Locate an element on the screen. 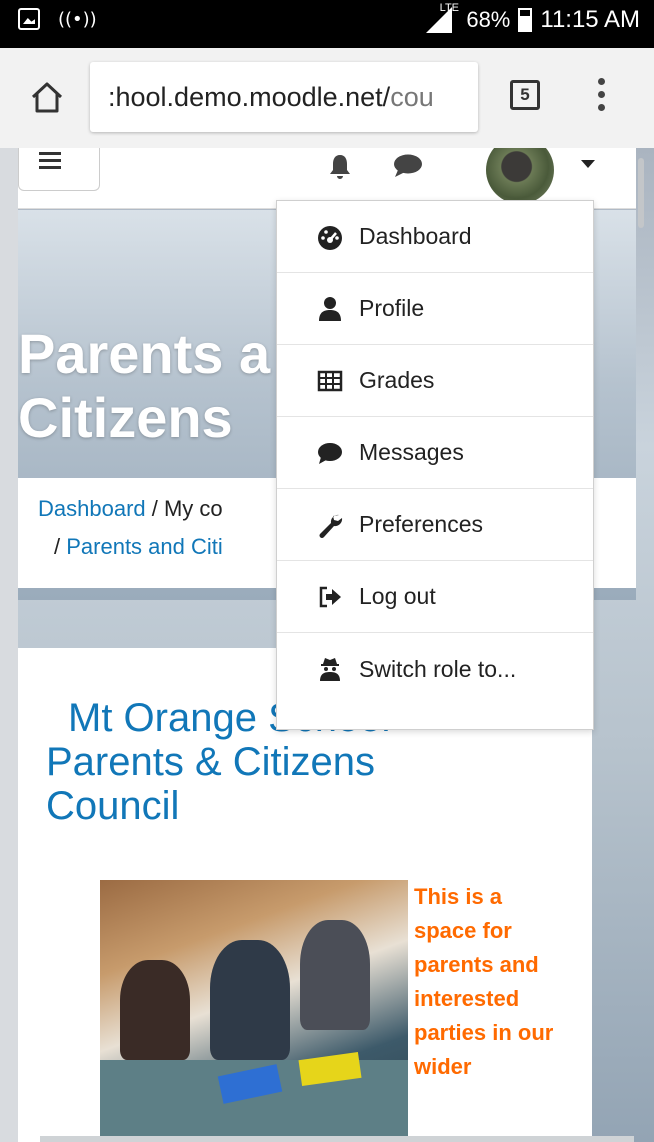 The width and height of the screenshot is (654, 1142). dashboard-icon is located at coordinates (330, 237).